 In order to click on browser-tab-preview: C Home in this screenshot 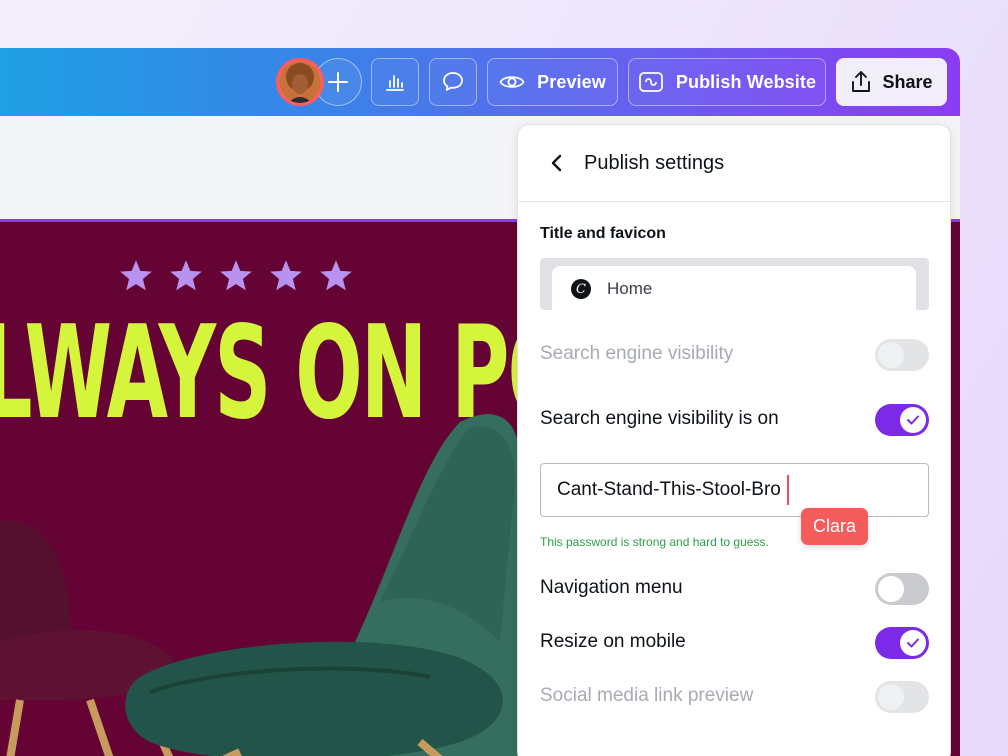, I will do `click(734, 289)`.